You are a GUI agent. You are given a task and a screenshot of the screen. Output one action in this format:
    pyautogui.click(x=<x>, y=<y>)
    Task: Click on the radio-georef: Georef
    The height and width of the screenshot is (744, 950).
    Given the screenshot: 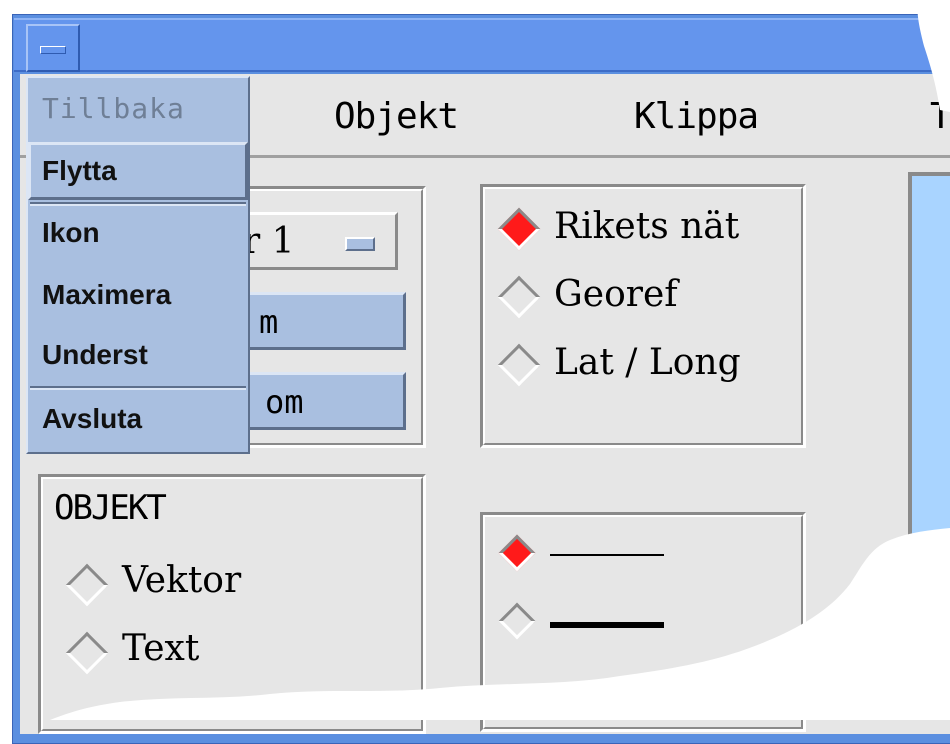 What is the action you would take?
    pyautogui.click(x=646, y=296)
    